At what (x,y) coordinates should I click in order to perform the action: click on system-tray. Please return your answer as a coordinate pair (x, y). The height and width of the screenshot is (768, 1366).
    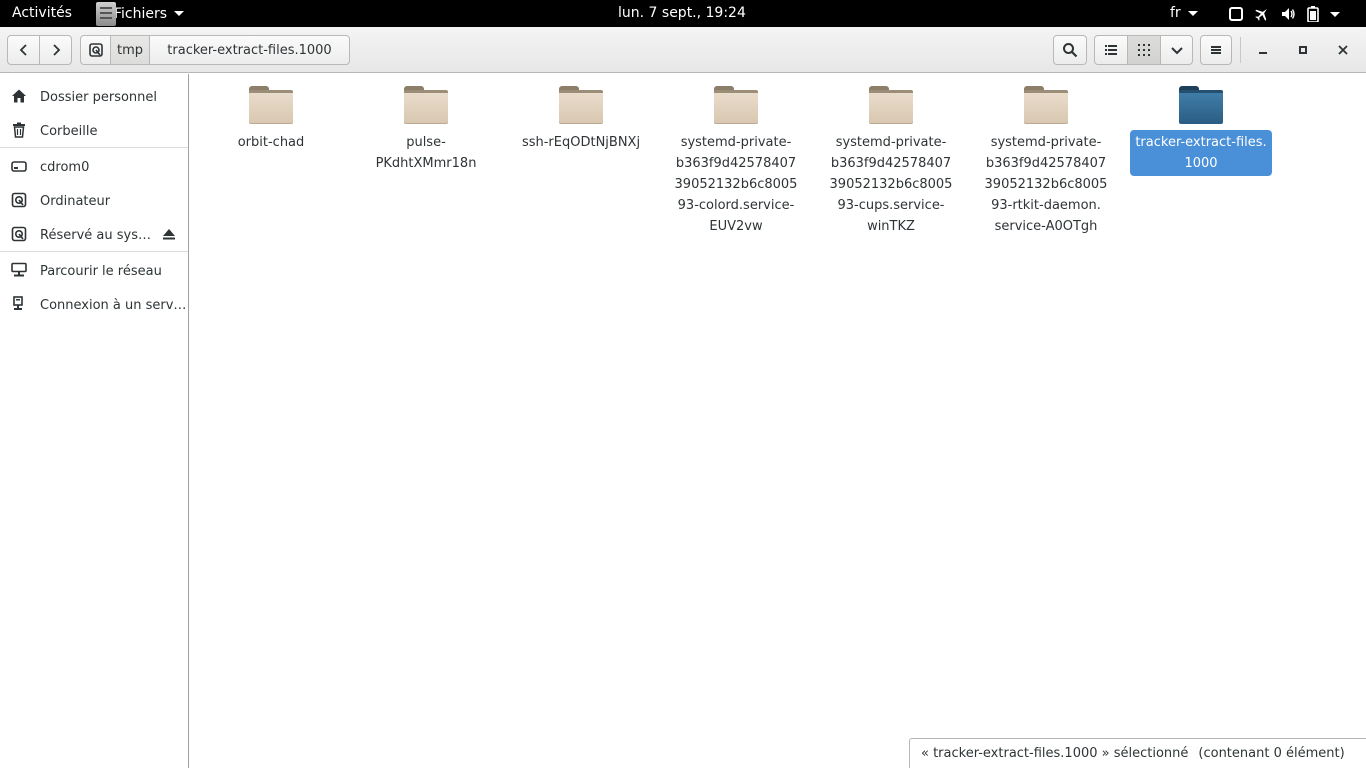
    Looking at the image, I should click on (1284, 13).